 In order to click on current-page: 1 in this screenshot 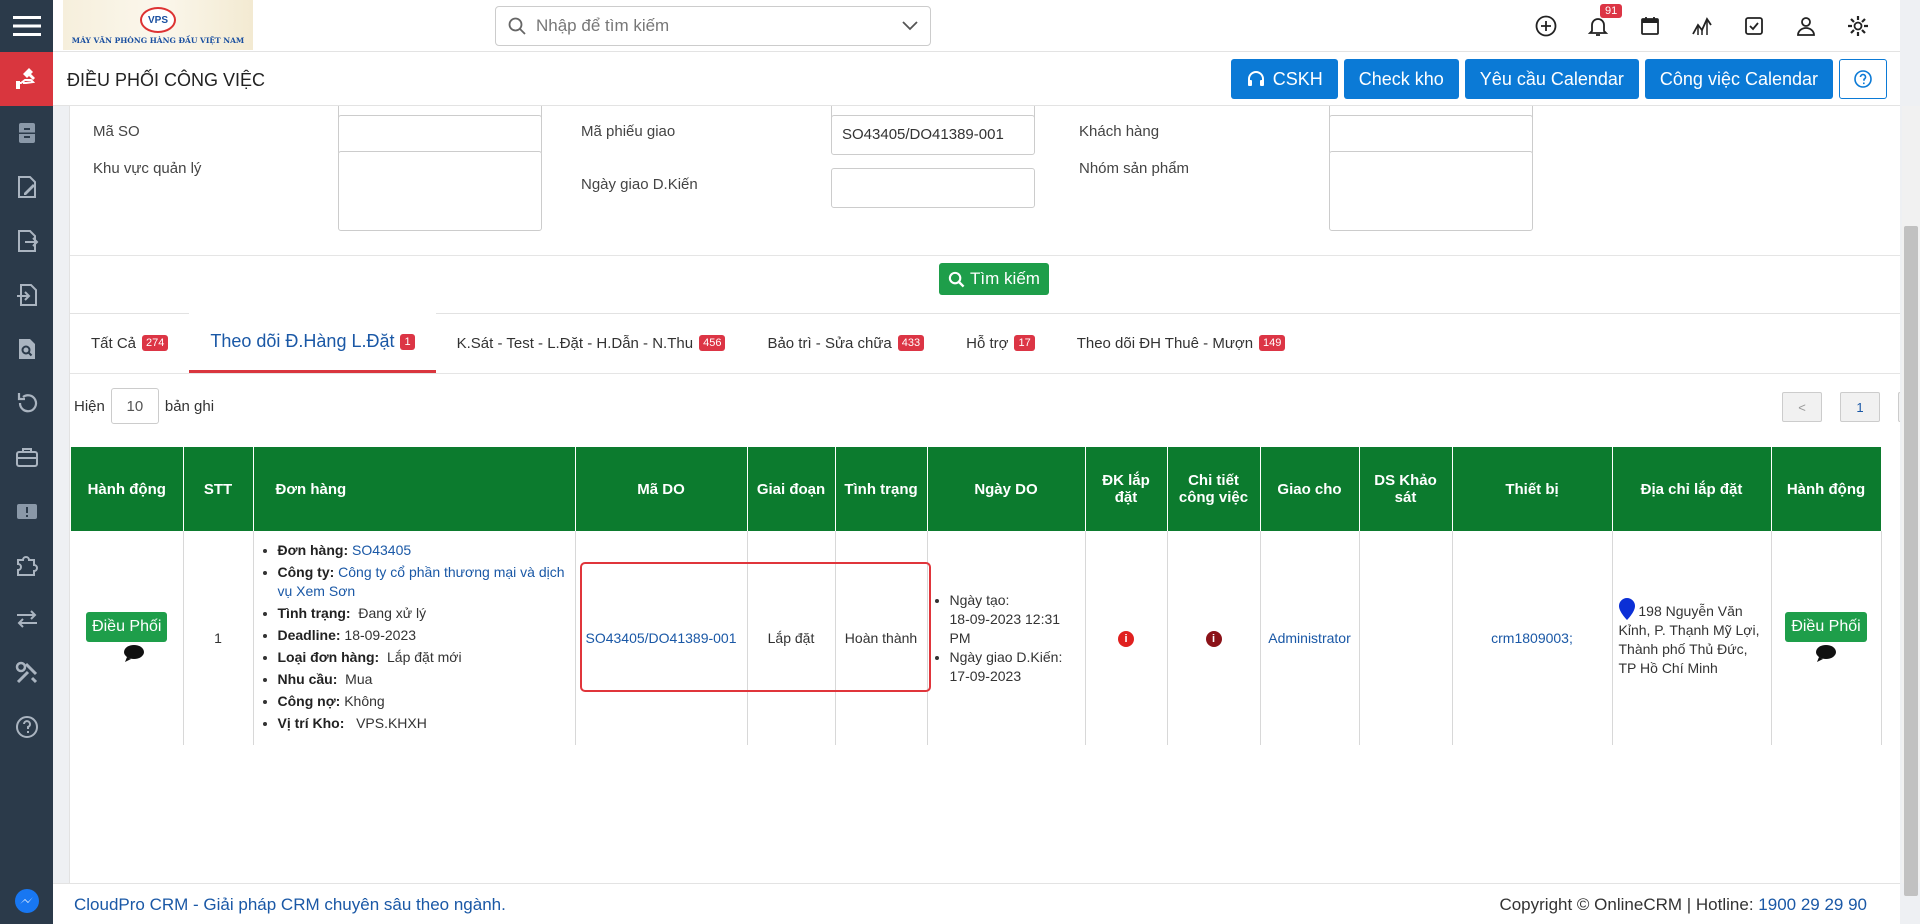, I will do `click(1860, 407)`.